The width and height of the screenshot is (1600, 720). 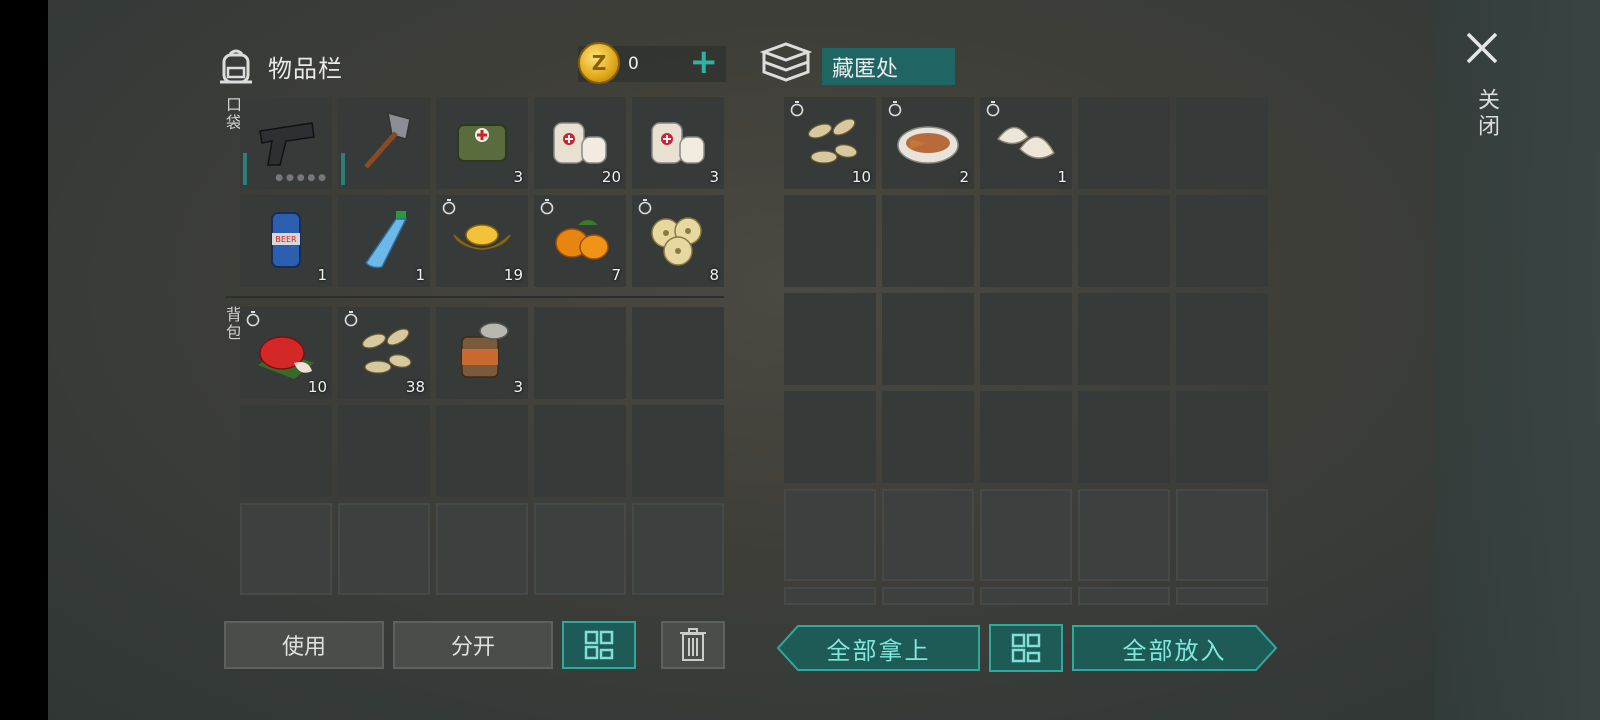 I want to click on beer-can-icon: BEER, so click(x=286, y=240).